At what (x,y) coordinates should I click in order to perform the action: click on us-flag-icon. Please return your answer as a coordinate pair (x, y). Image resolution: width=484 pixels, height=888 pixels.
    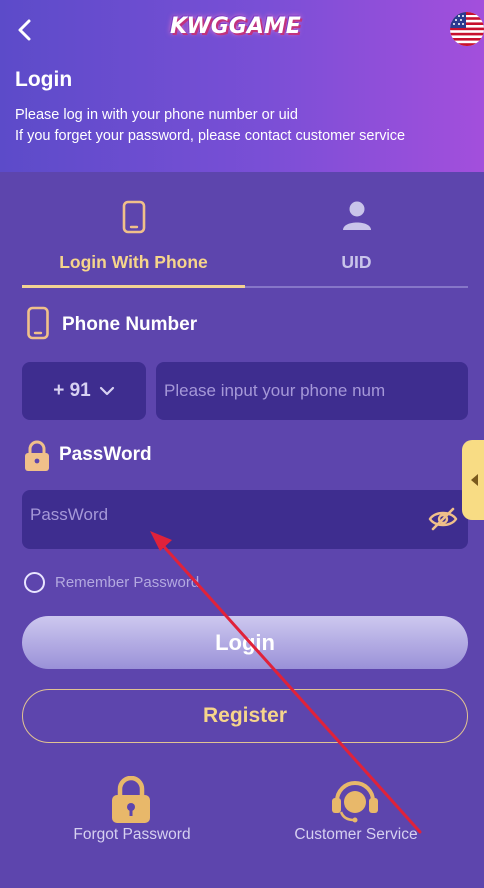
    Looking at the image, I should click on (467, 29).